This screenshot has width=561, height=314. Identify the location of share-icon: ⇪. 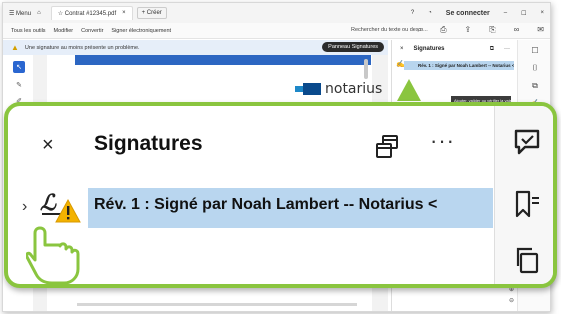
(467, 30).